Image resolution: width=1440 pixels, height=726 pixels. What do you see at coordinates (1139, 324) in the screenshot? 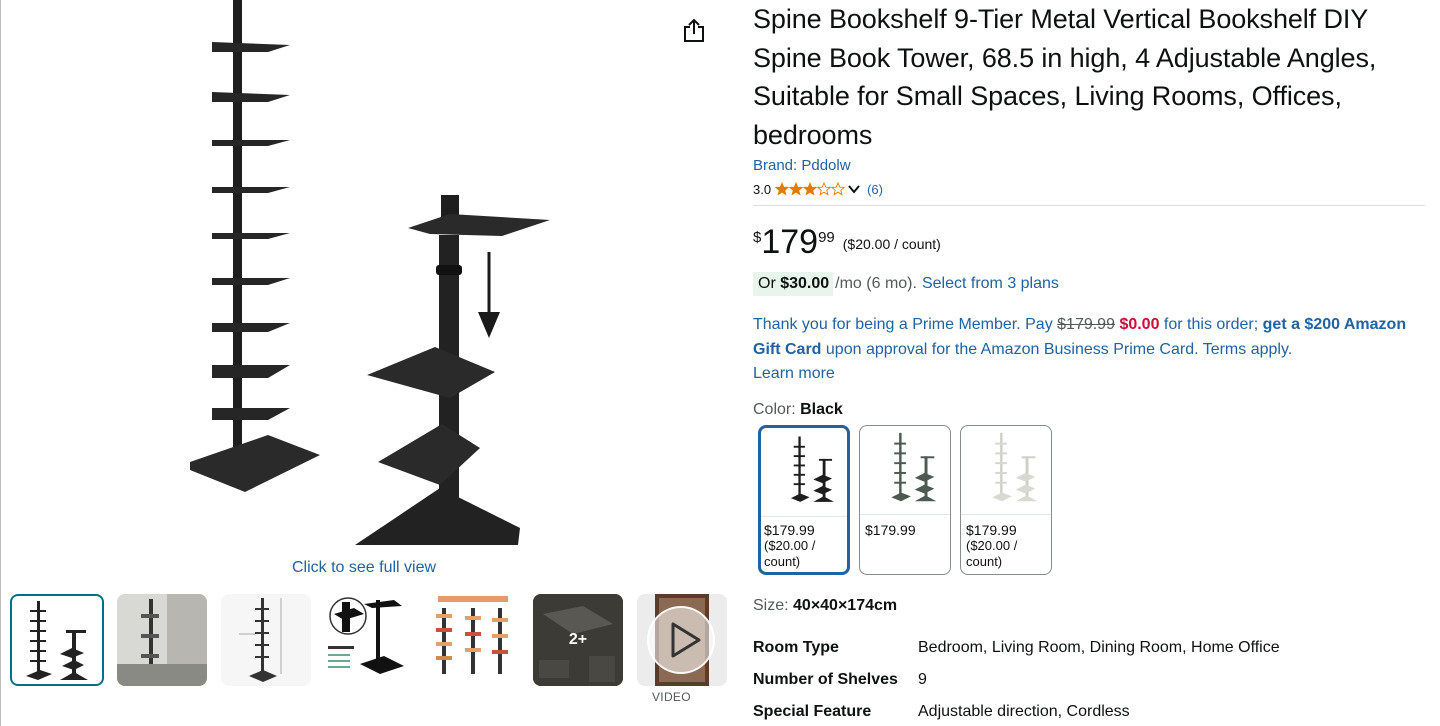
I see `prime-new-price: $0.00` at bounding box center [1139, 324].